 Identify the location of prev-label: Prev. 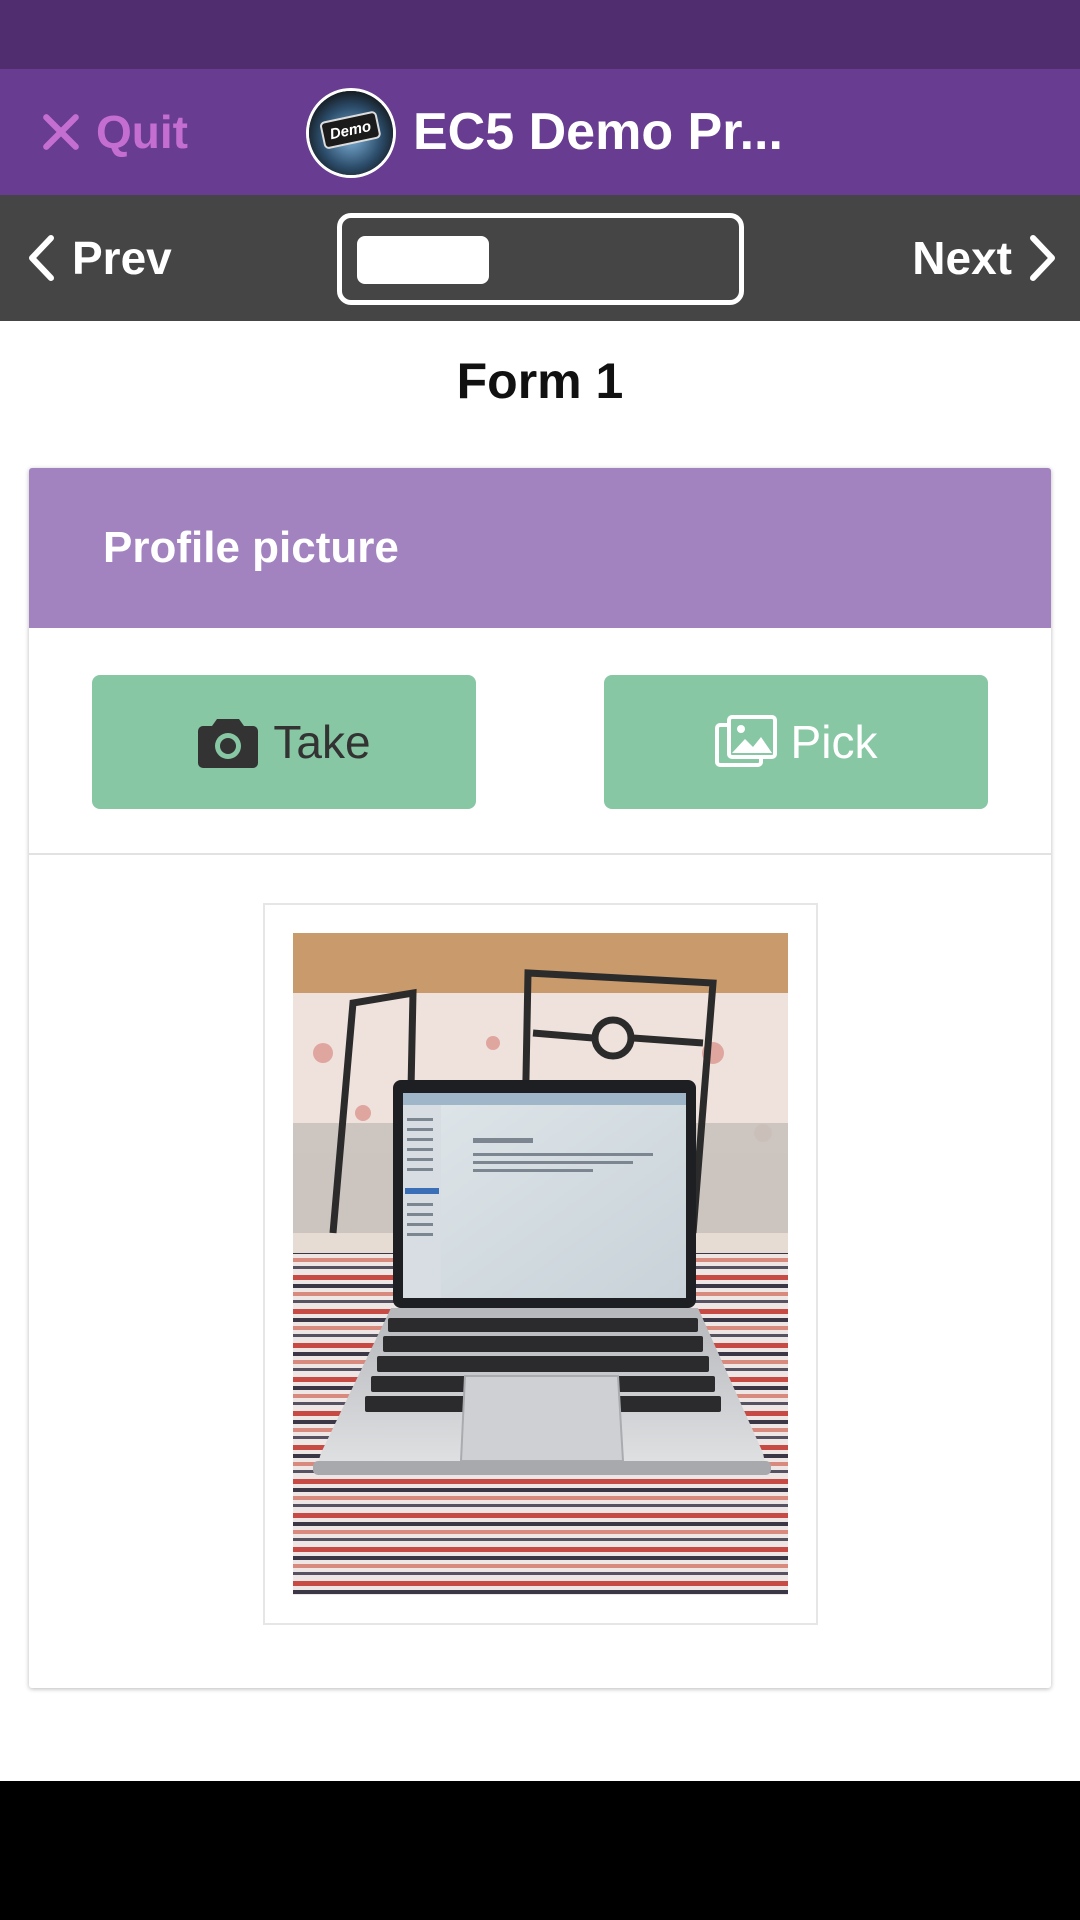
(122, 258).